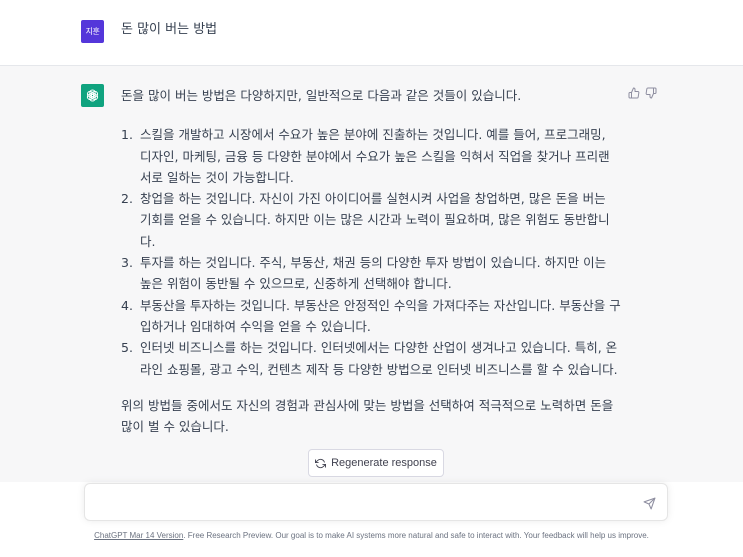 The image size is (743, 557). What do you see at coordinates (371, 33) in the screenshot?
I see `user-message-row: 지훈 돈 많이 버는 방법` at bounding box center [371, 33].